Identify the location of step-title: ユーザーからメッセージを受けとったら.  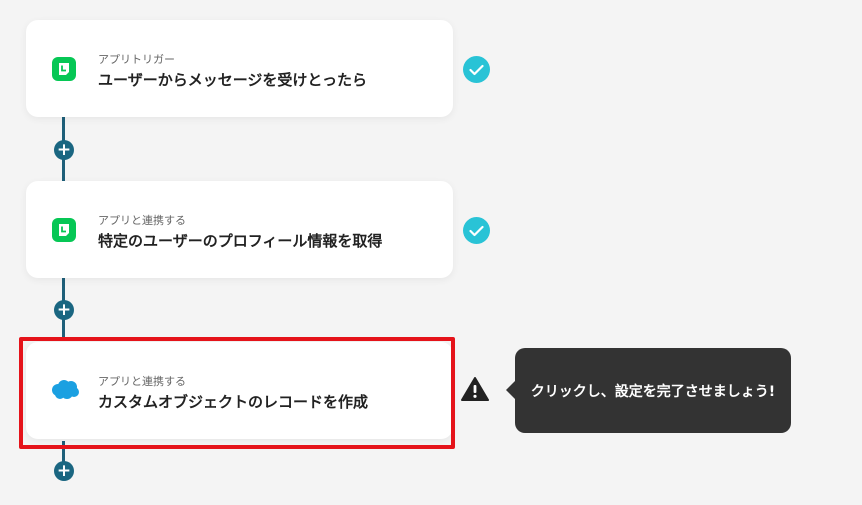
(232, 80).